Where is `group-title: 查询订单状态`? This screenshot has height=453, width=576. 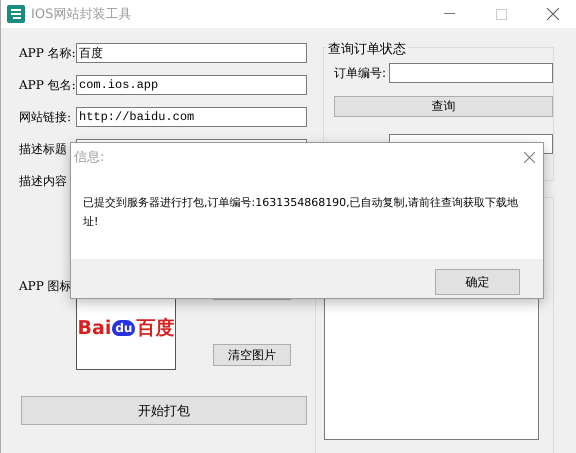
group-title: 查询订单状态 is located at coordinates (367, 49).